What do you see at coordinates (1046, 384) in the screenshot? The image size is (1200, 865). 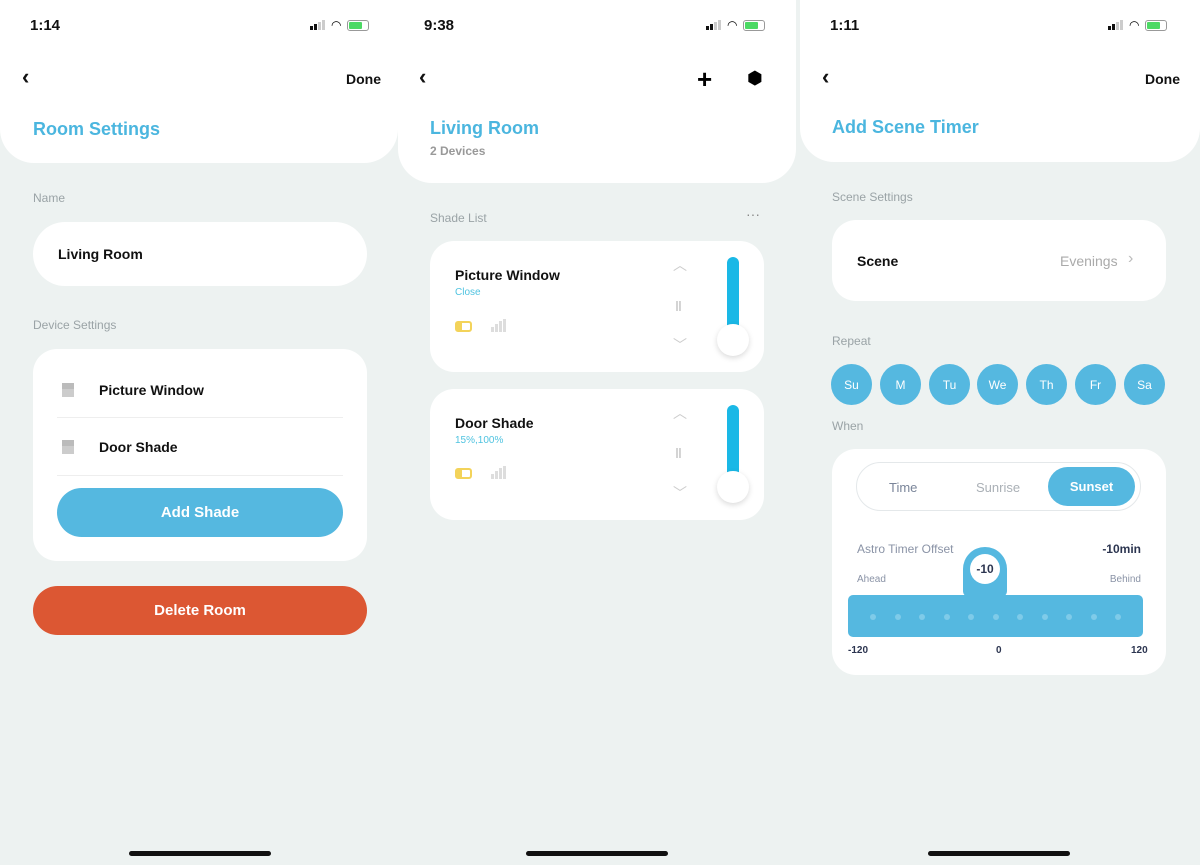 I see `day-th: Th` at bounding box center [1046, 384].